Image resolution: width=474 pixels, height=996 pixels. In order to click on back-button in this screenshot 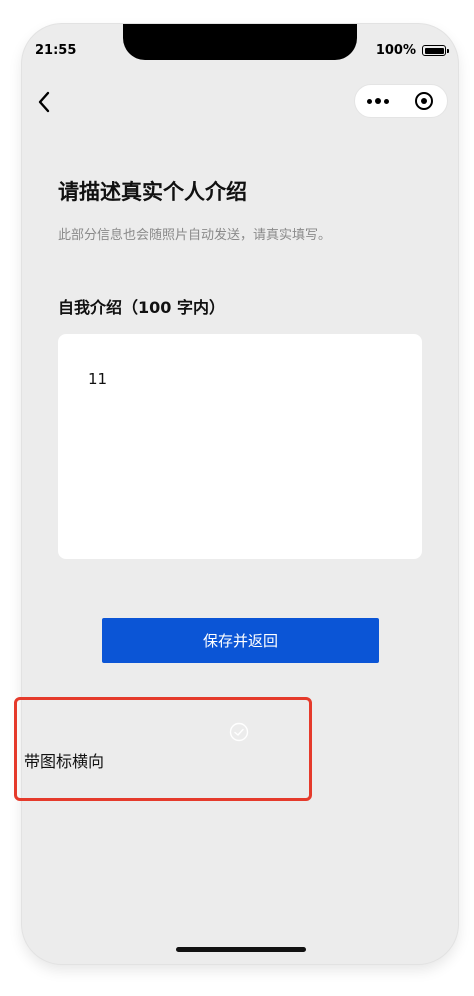, I will do `click(44, 102)`.